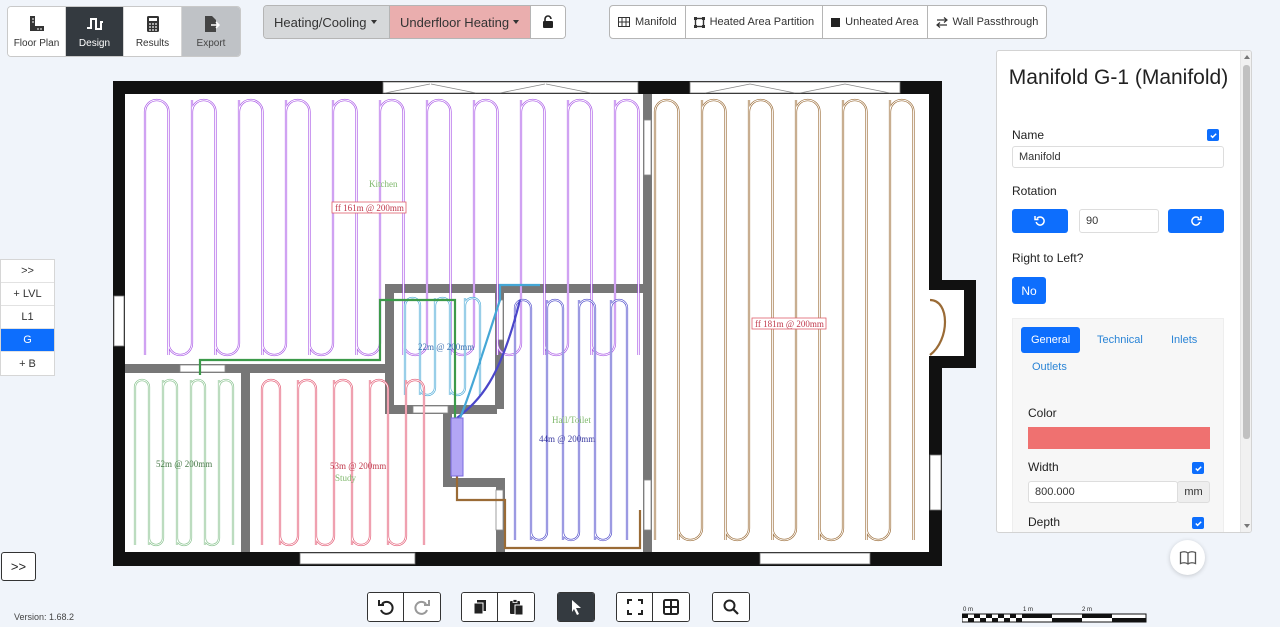  Describe the element at coordinates (968, 610) in the screenshot. I see `scale-label-0: 0 m` at that location.